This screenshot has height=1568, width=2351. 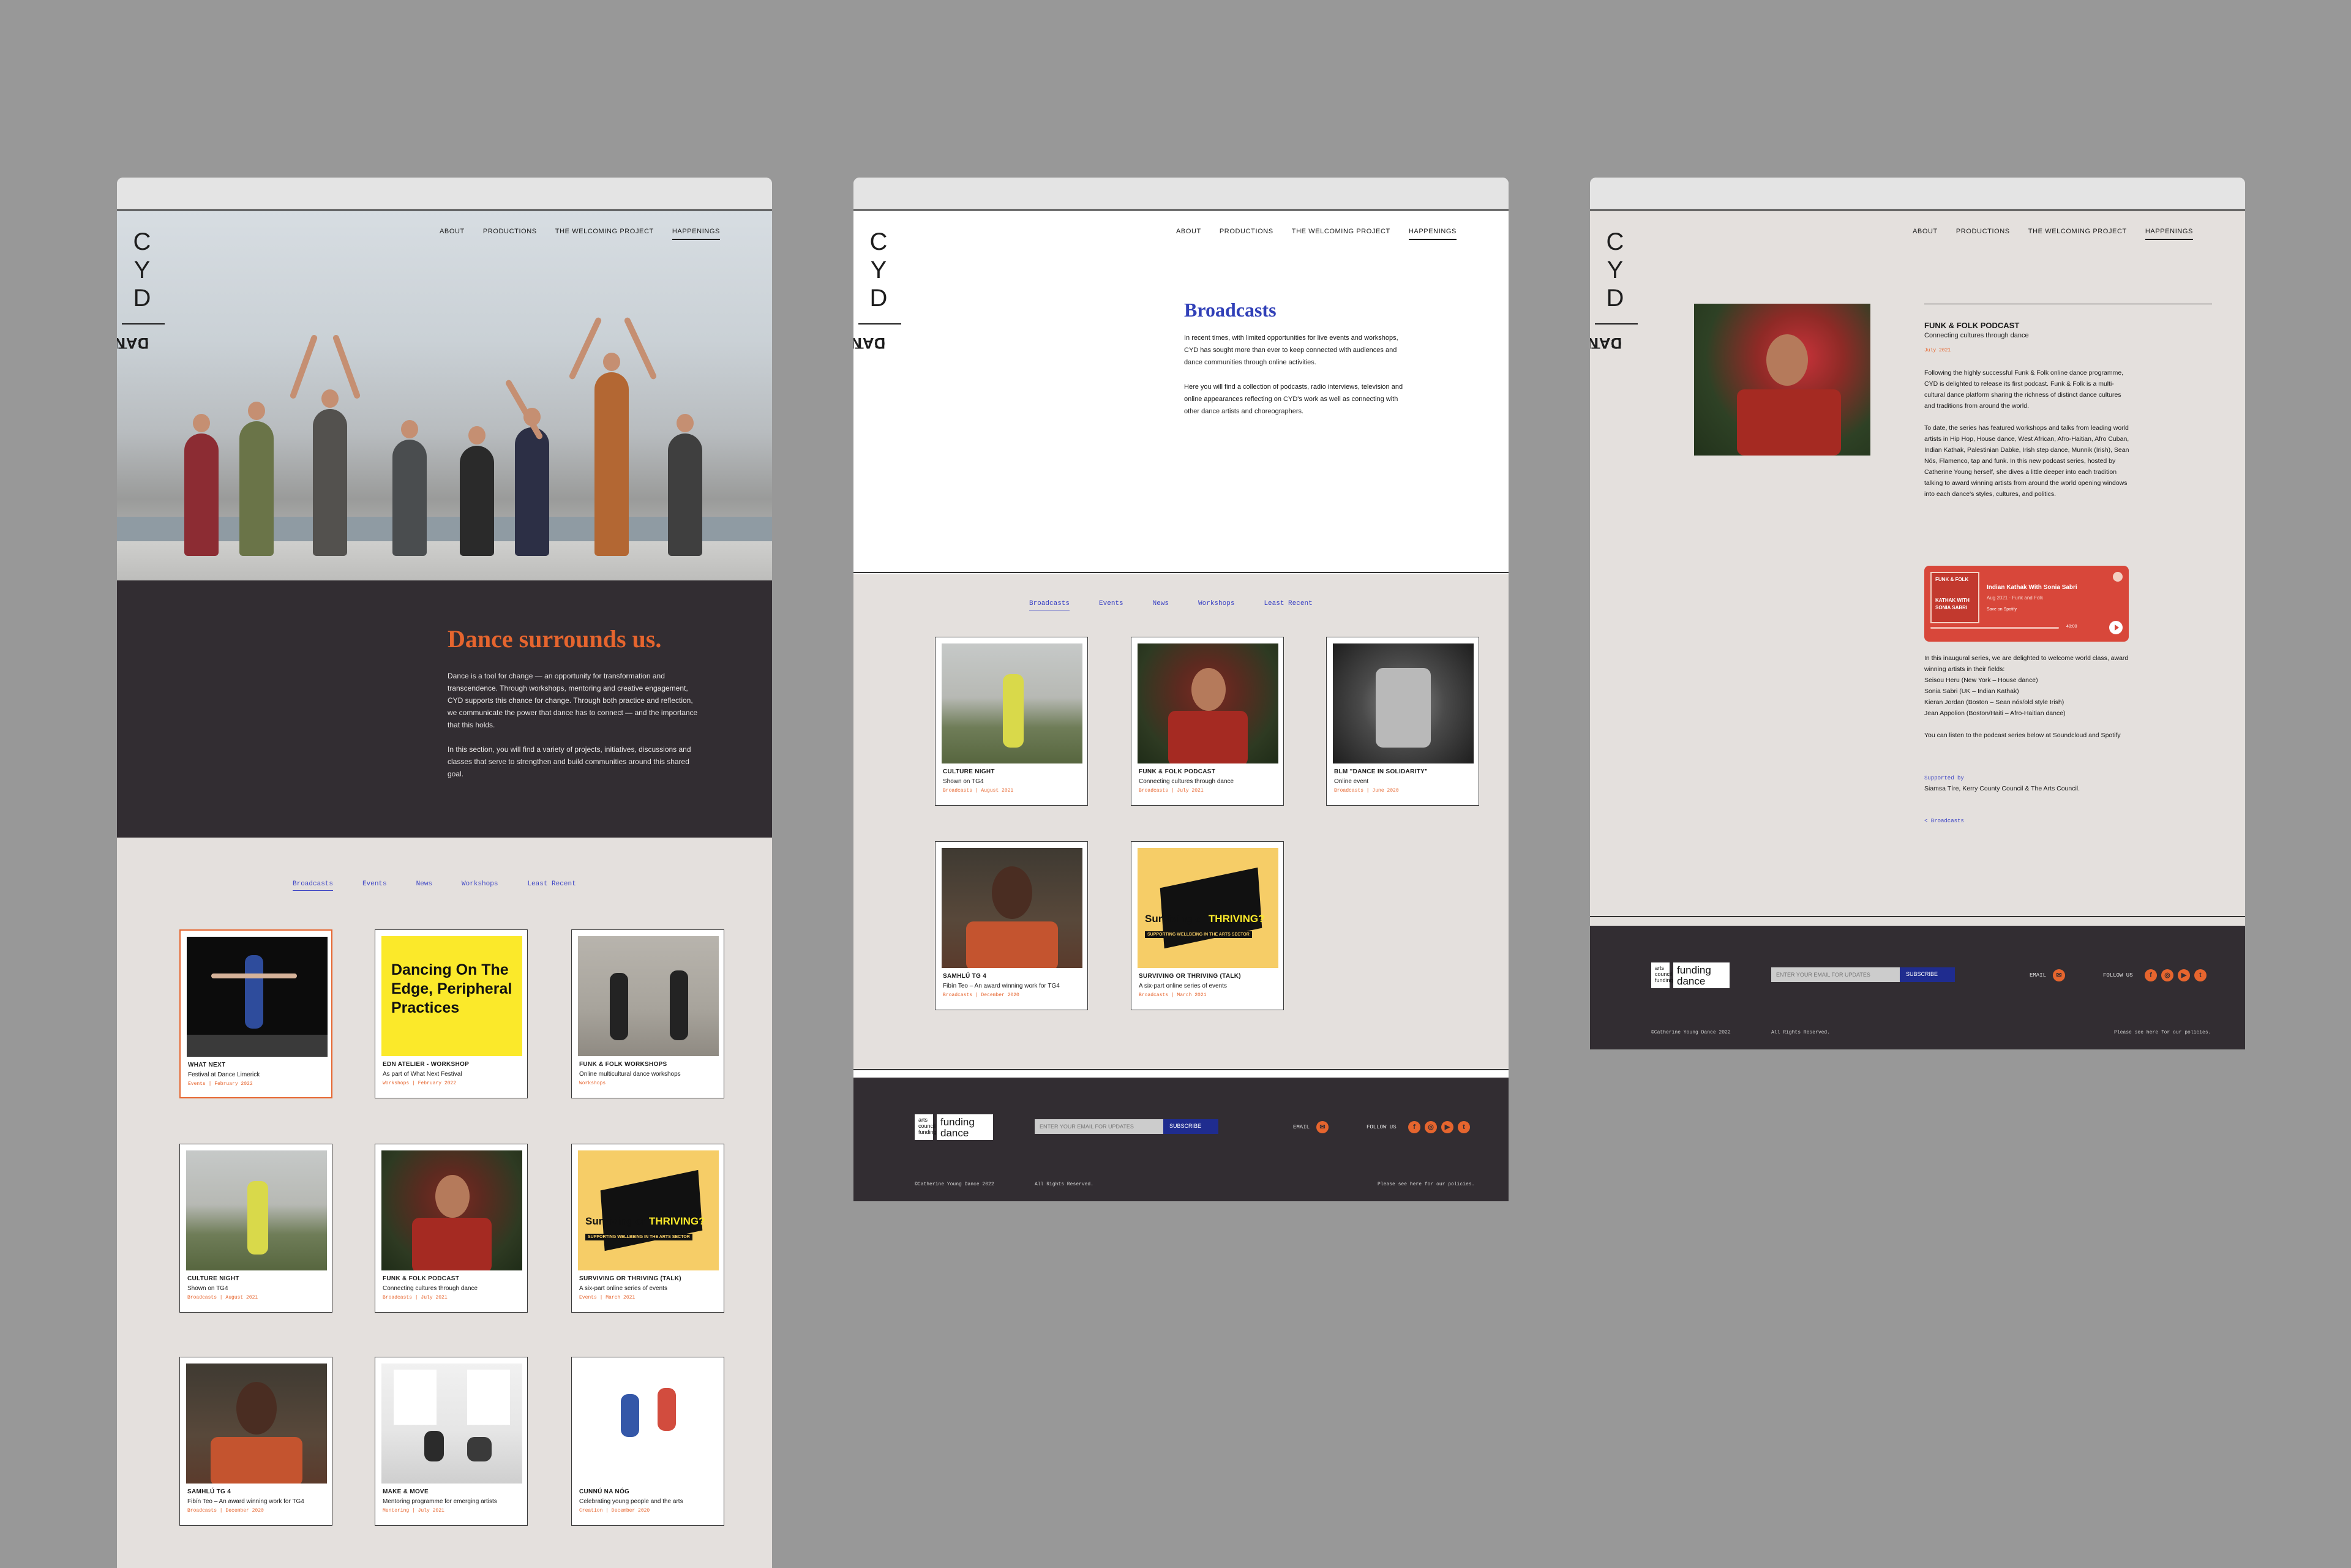 I want to click on save-on-spotify-button: Save on Spotify, so click(x=2002, y=609).